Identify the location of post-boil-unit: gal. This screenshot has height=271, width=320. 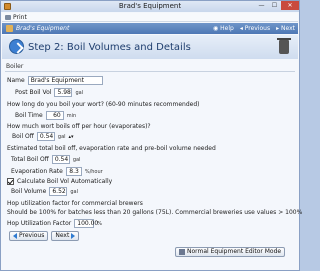
(79, 92).